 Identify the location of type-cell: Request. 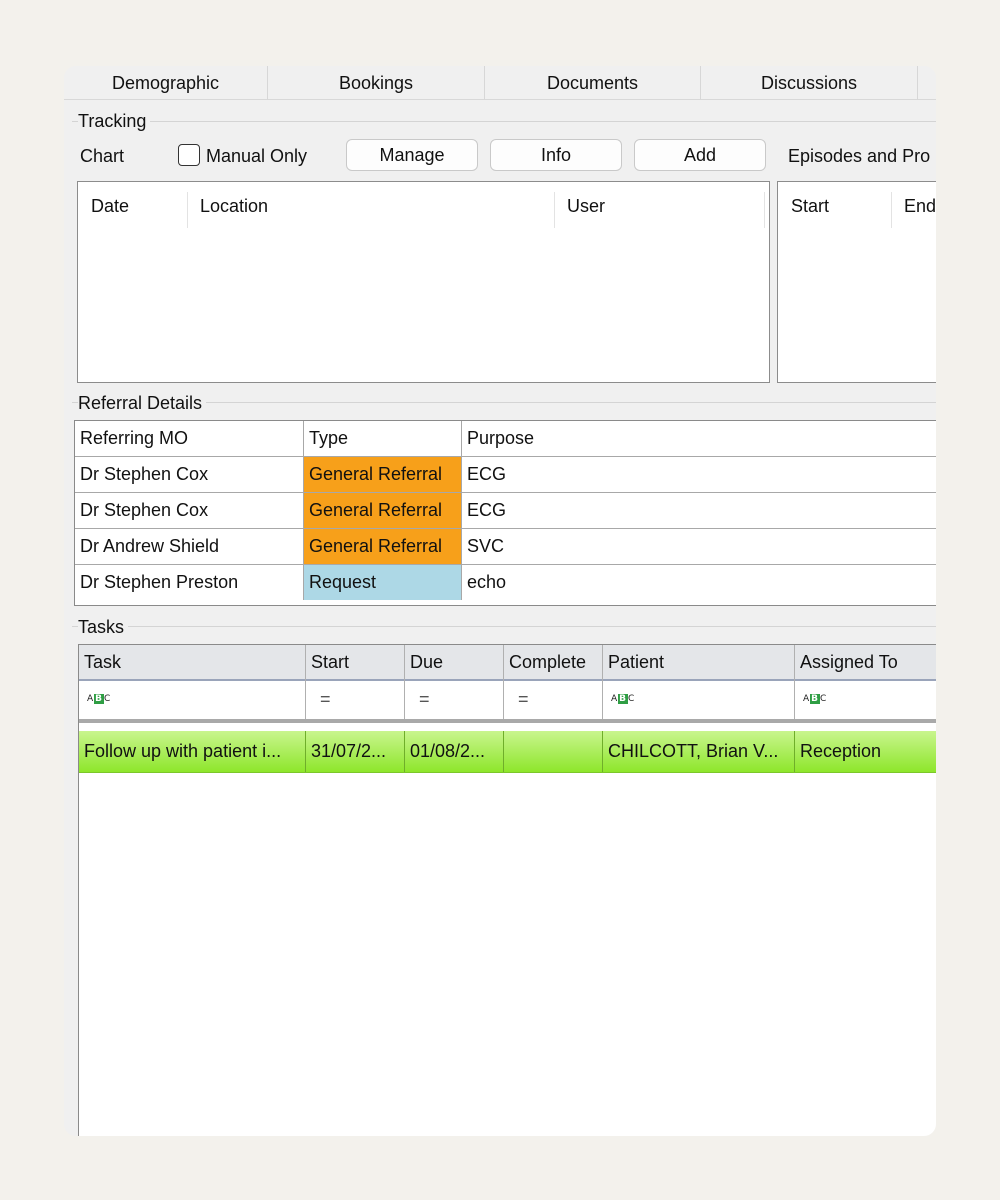
(383, 582).